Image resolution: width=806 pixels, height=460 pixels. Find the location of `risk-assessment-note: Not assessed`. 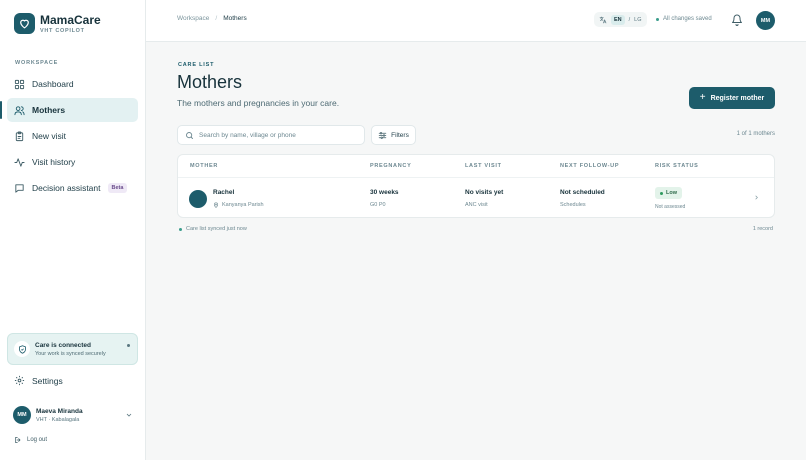

risk-assessment-note: Not assessed is located at coordinates (670, 207).